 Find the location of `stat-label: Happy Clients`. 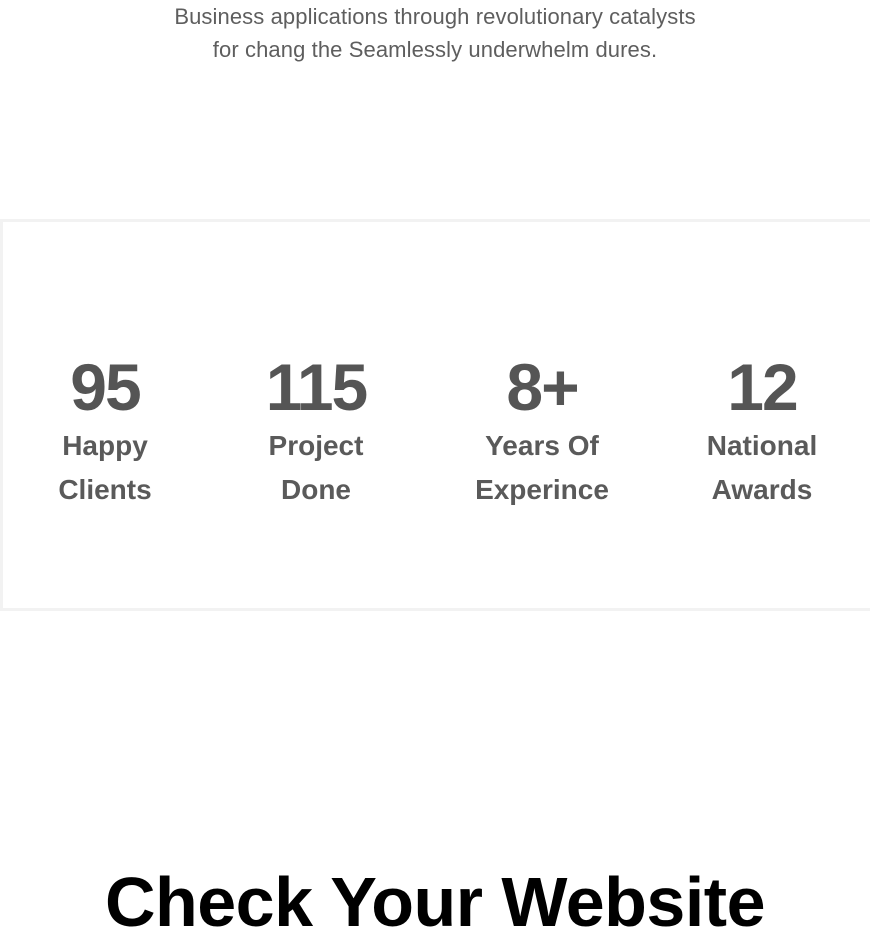

stat-label: Happy Clients is located at coordinates (107, 468).